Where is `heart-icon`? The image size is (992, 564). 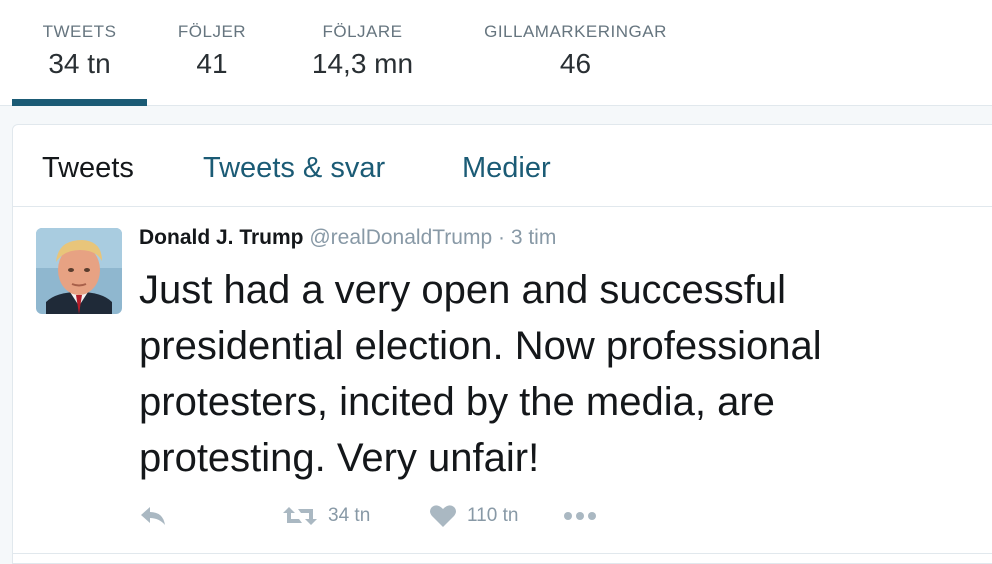 heart-icon is located at coordinates (443, 516).